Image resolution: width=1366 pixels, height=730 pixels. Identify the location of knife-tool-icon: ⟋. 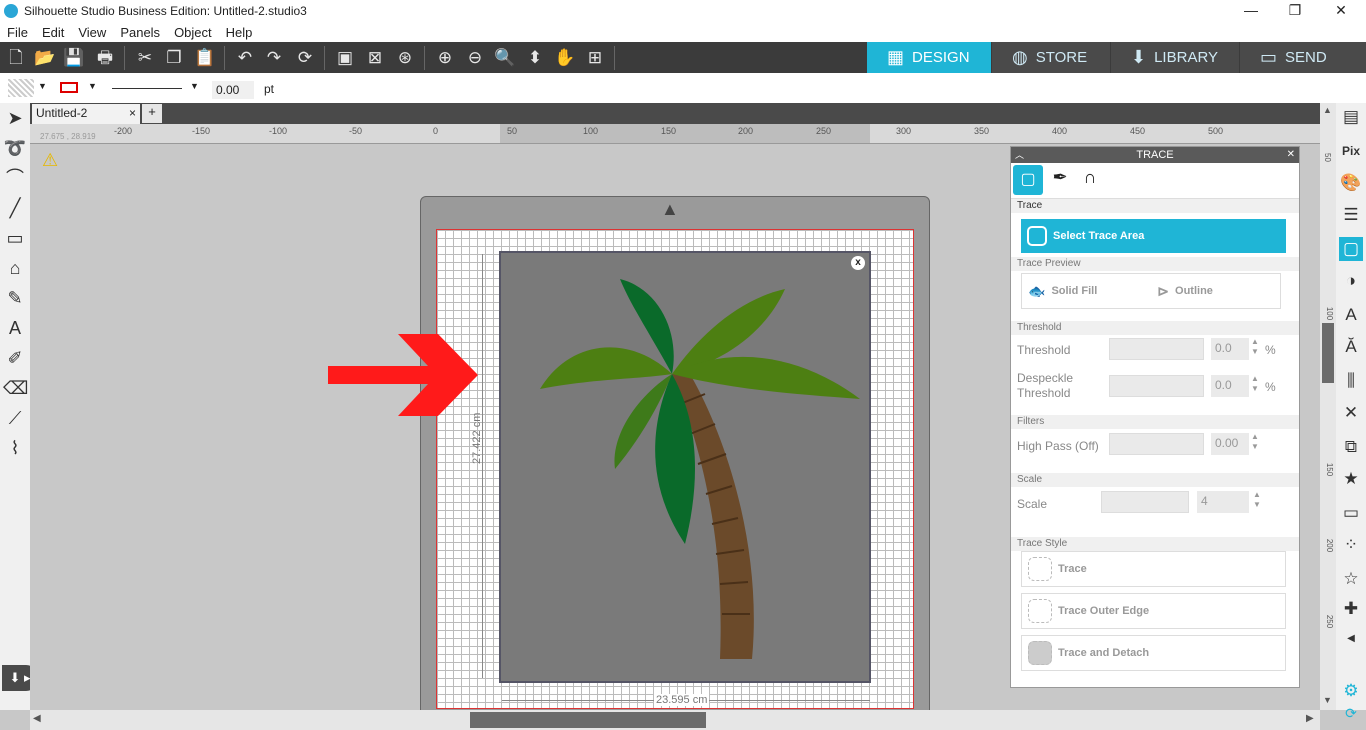
(15, 418).